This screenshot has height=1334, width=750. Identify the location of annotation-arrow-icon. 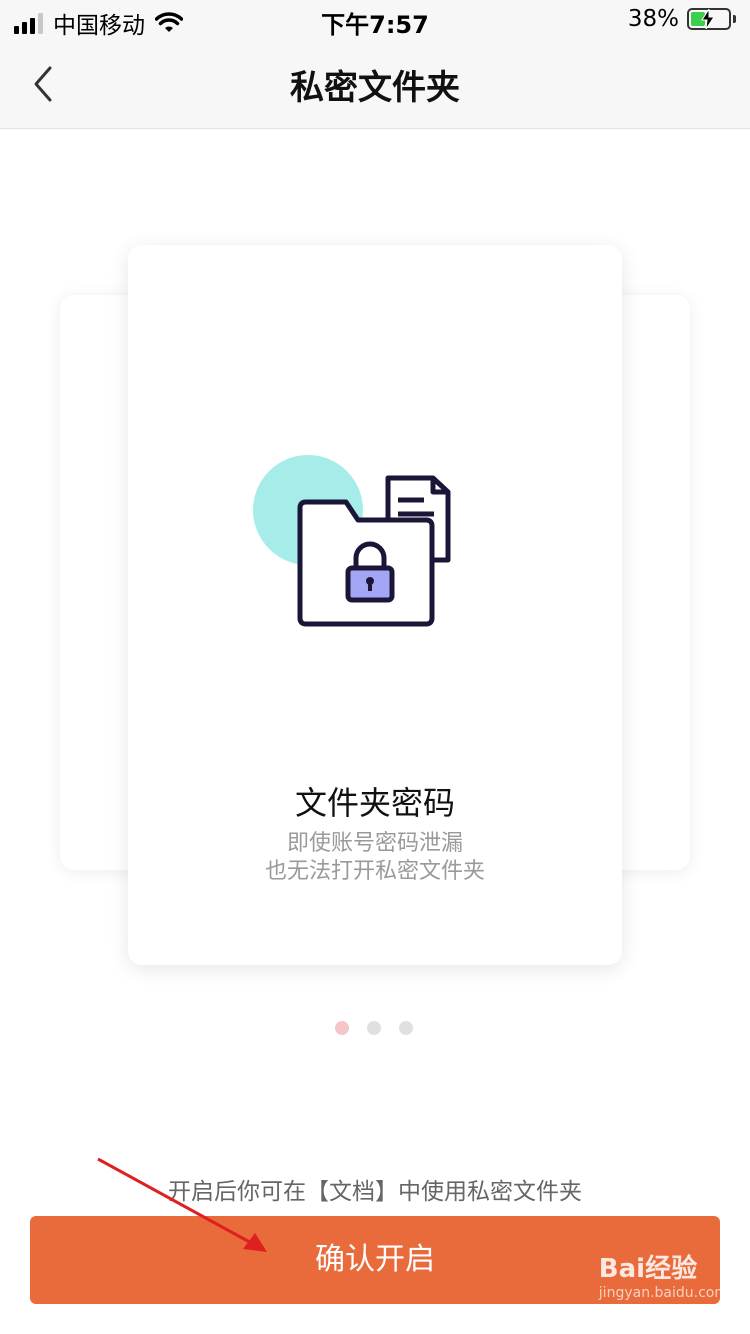
(182, 1204).